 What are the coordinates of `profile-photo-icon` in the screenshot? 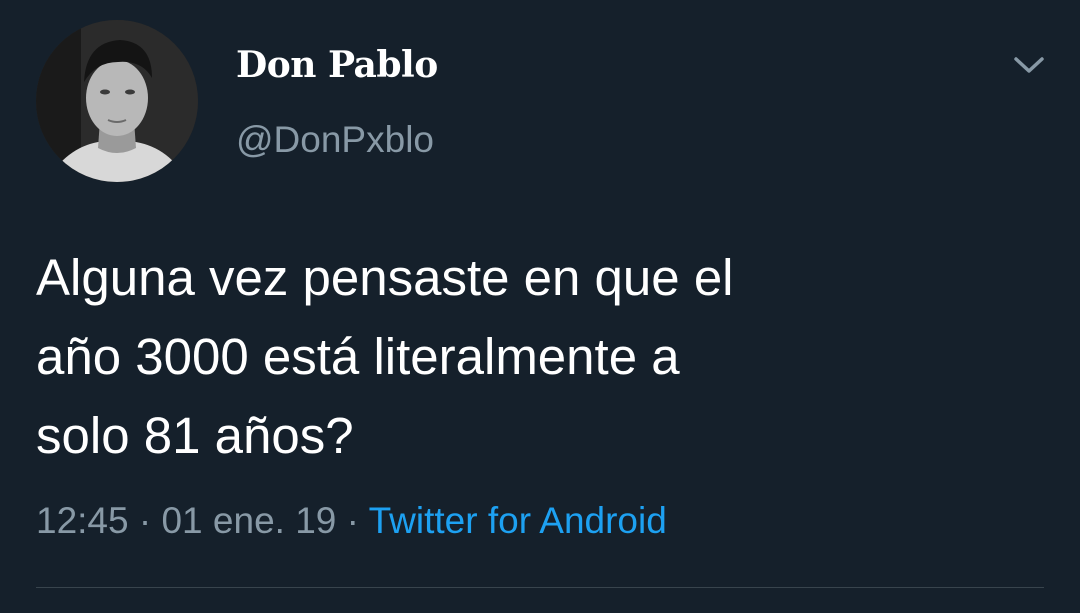 It's located at (117, 101).